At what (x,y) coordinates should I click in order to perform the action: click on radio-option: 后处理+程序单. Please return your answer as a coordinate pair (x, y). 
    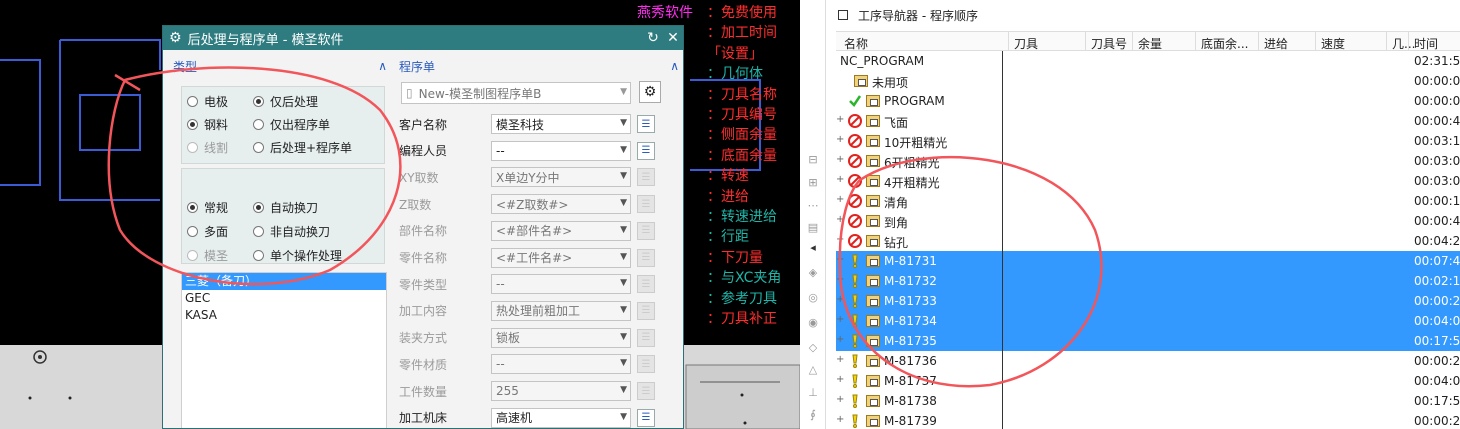
    Looking at the image, I should click on (302, 147).